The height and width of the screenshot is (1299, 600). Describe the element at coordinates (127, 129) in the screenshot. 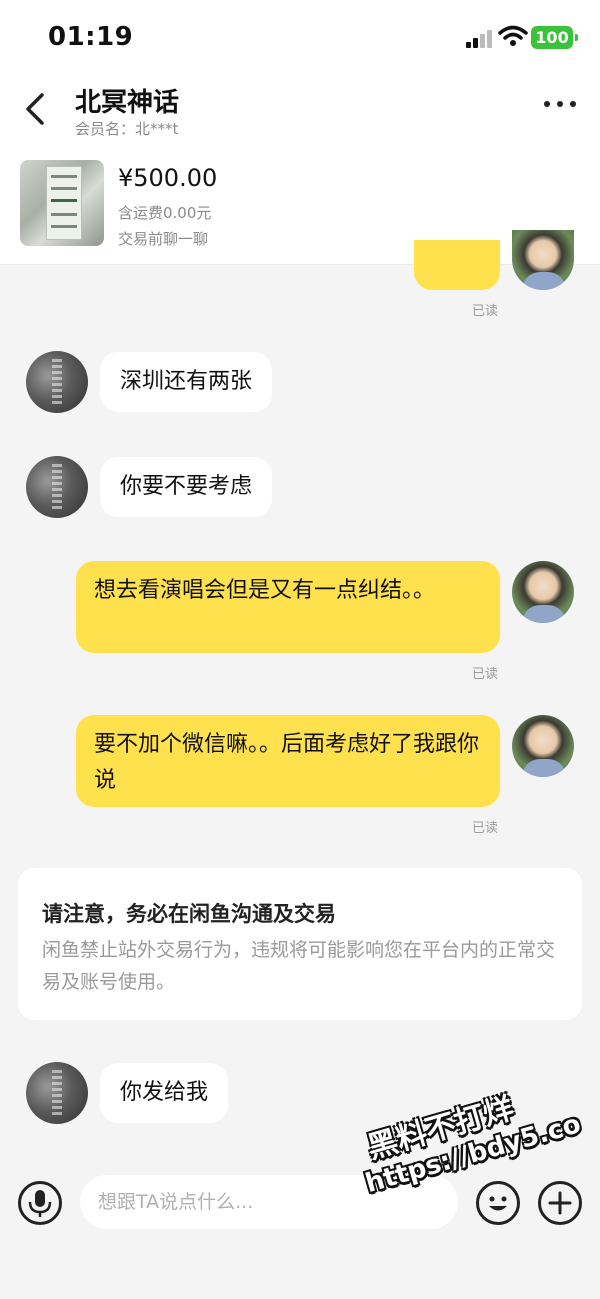

I see `member-name: 会员名：北***t` at that location.